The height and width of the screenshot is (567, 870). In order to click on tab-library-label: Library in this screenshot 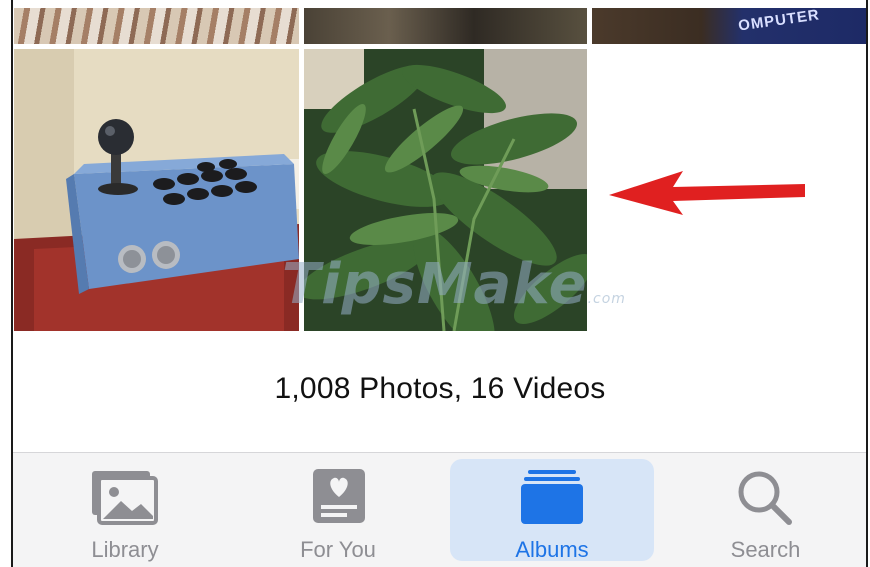, I will do `click(125, 549)`.